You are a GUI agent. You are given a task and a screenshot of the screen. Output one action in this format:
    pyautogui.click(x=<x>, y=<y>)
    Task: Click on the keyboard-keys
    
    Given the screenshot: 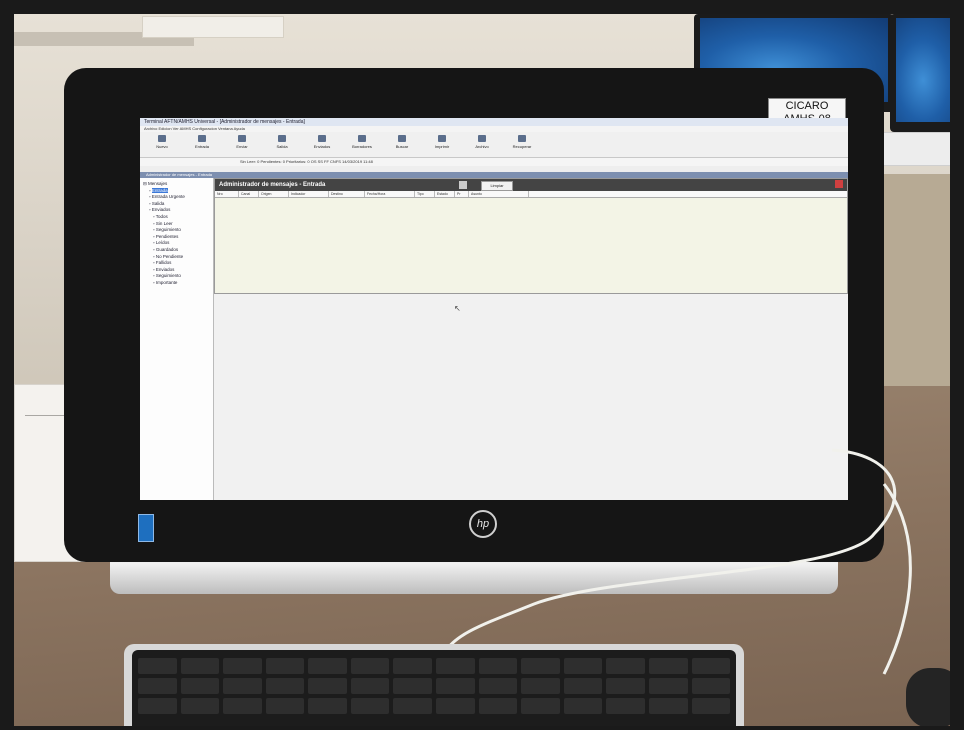 What is the action you would take?
    pyautogui.click(x=434, y=688)
    